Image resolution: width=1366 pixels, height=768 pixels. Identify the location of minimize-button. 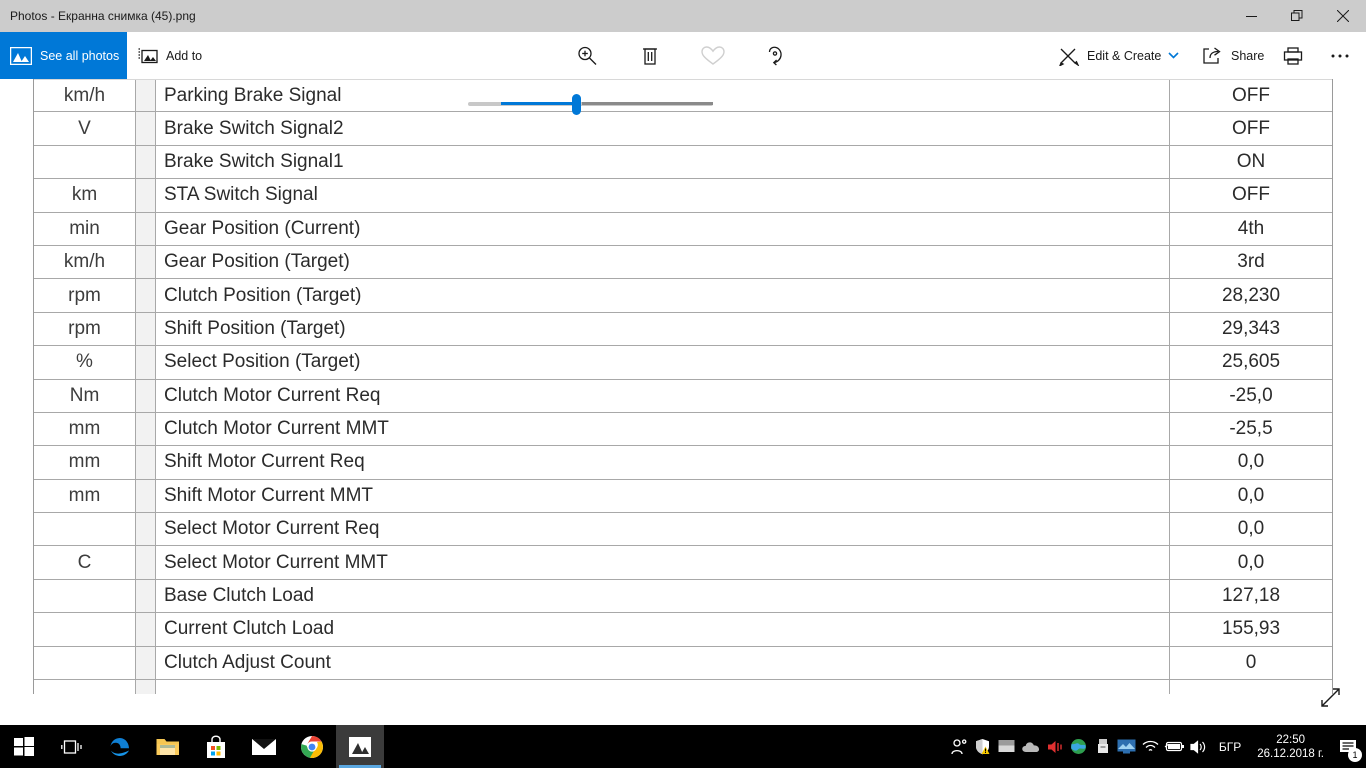
(1251, 16).